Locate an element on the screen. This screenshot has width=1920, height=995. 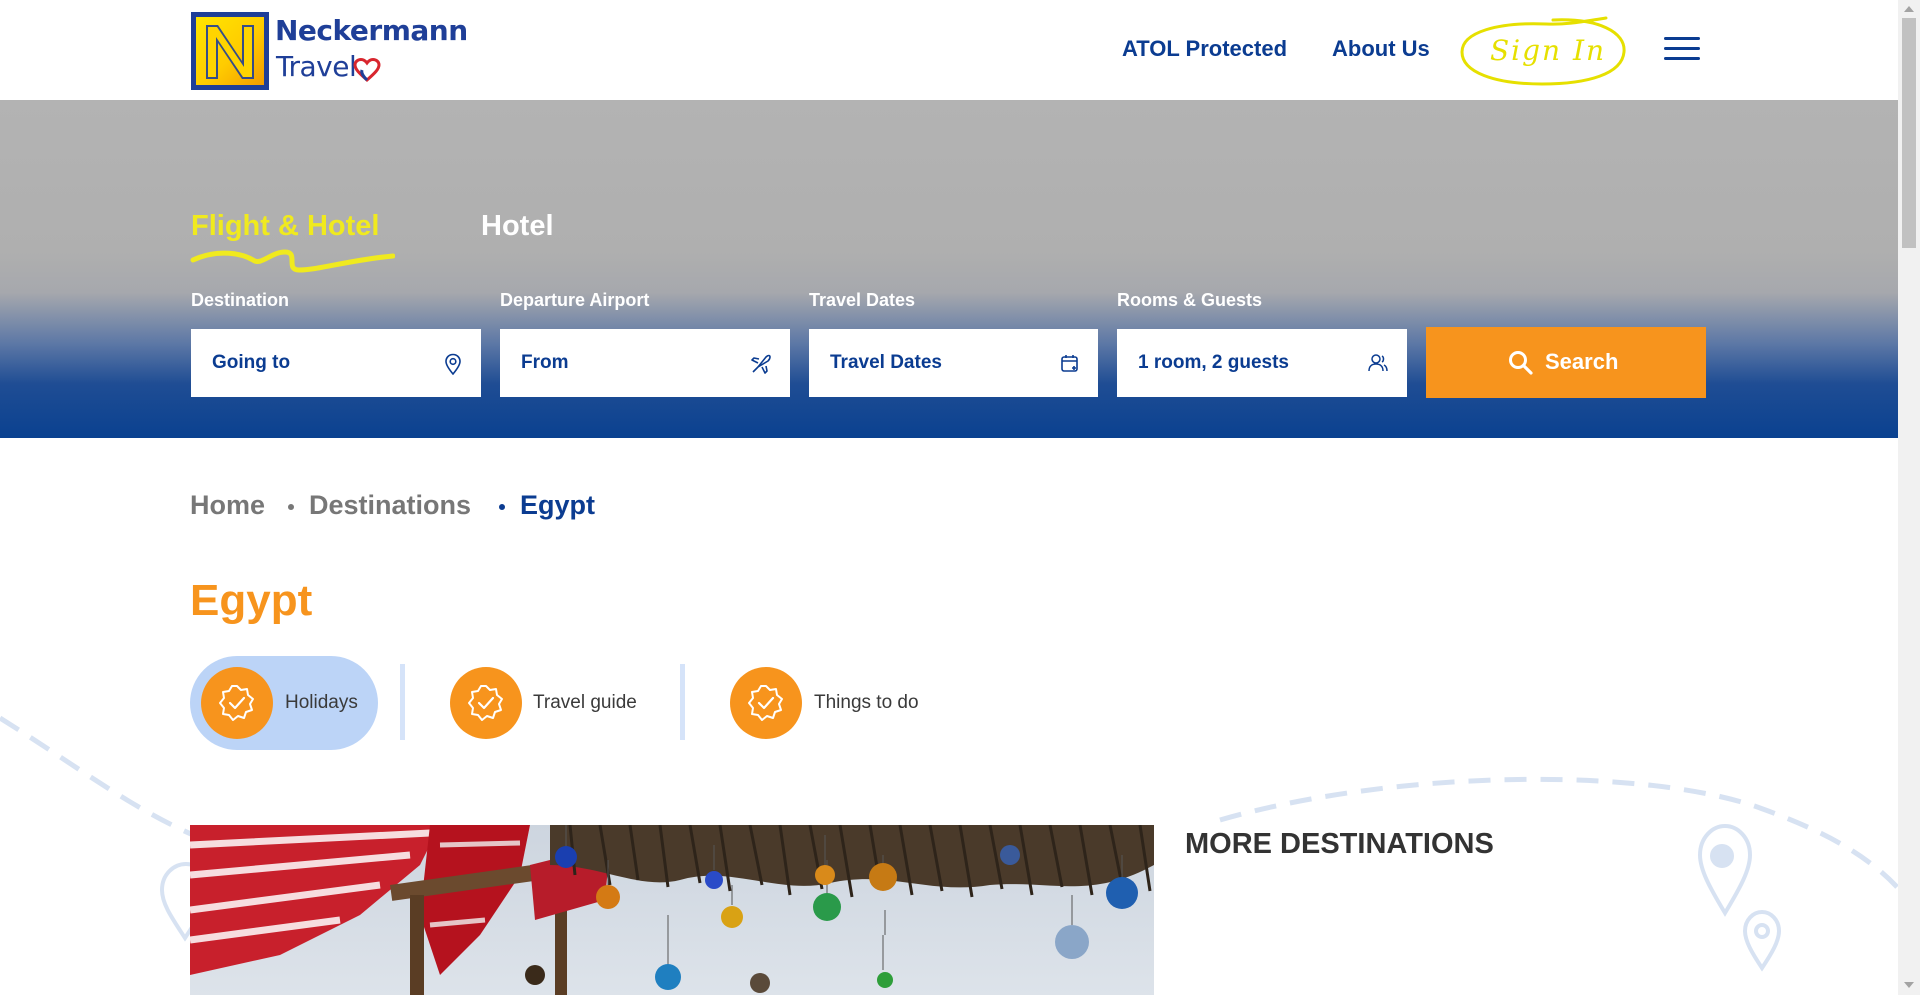
egypt-hero-photo is located at coordinates (672, 910).